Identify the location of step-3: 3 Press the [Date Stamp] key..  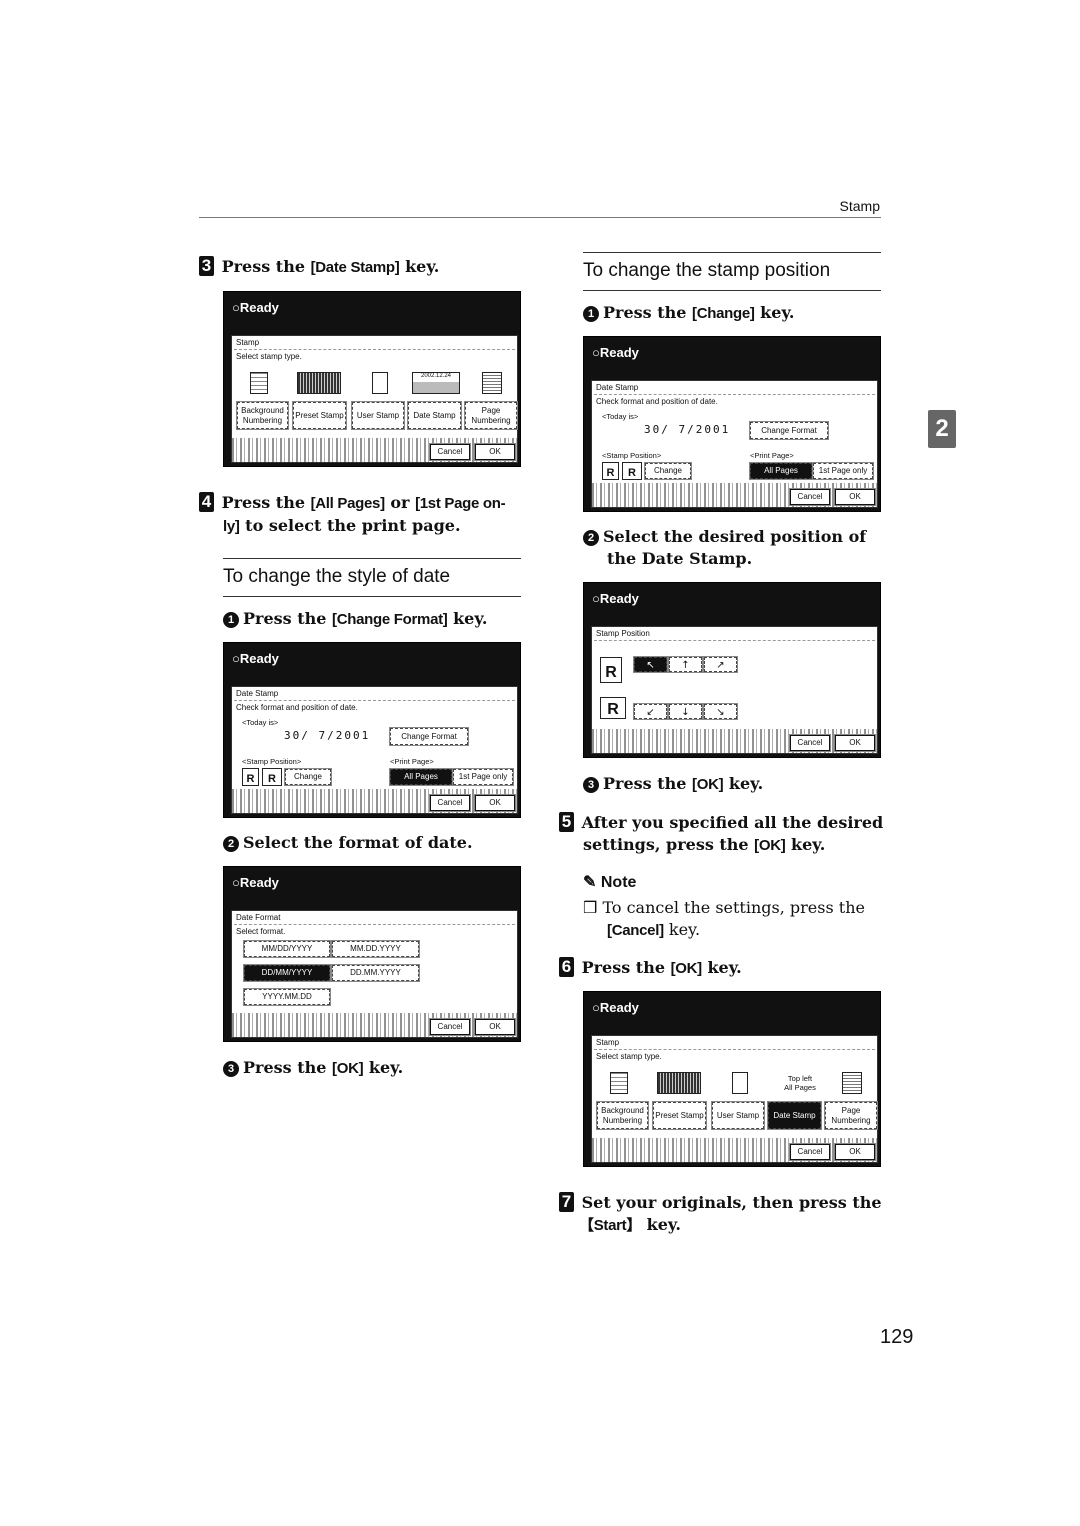
(364, 267).